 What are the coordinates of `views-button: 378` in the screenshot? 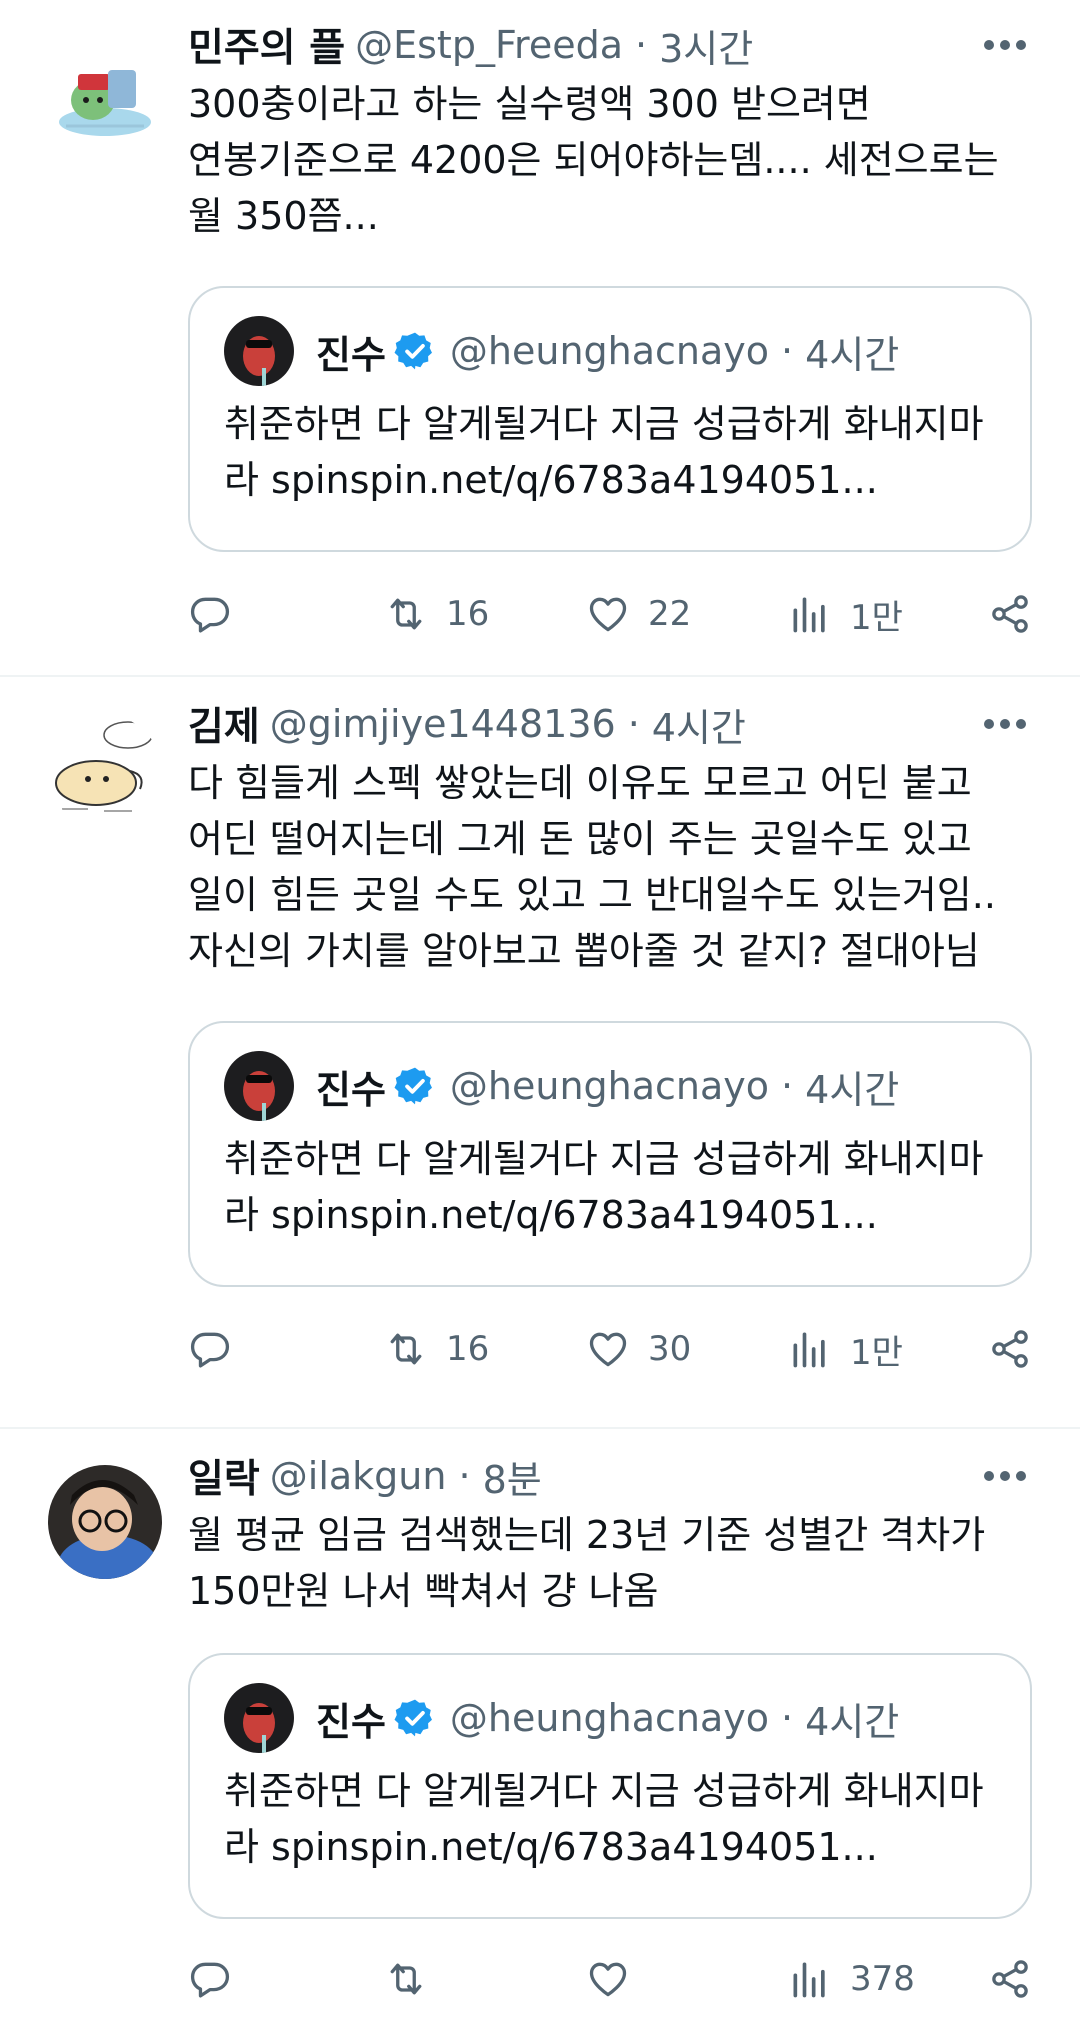 It's located at (851, 1979).